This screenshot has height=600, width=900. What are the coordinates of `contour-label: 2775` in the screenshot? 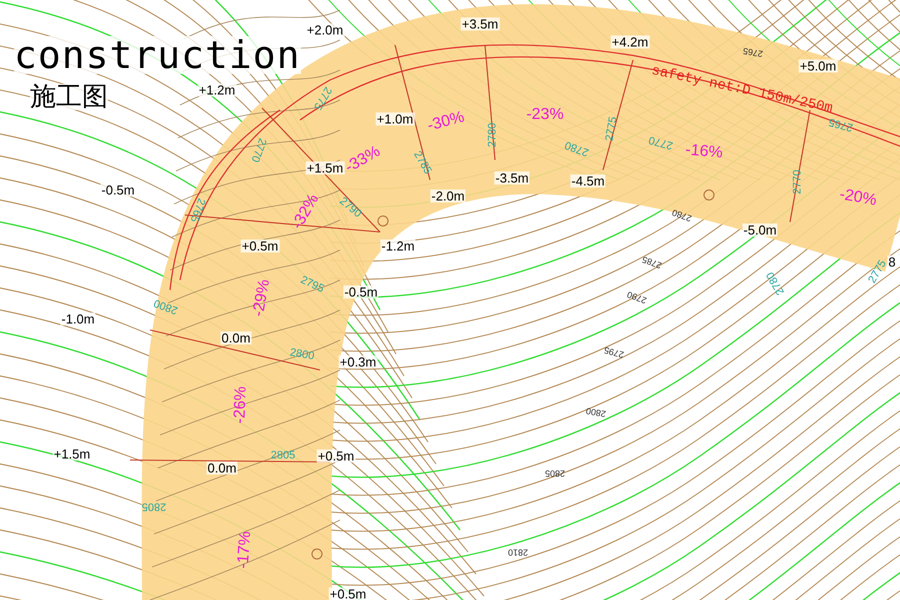 It's located at (612, 129).